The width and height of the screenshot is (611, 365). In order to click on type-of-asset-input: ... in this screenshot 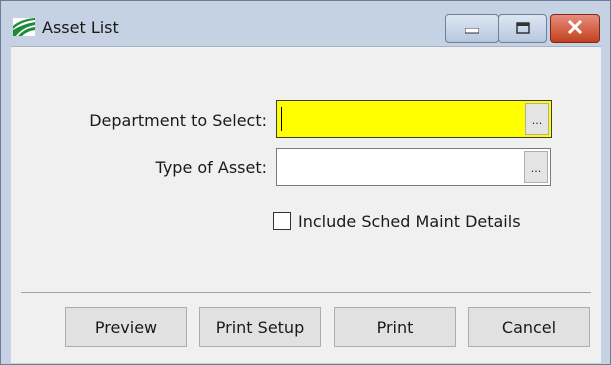, I will do `click(413, 167)`.